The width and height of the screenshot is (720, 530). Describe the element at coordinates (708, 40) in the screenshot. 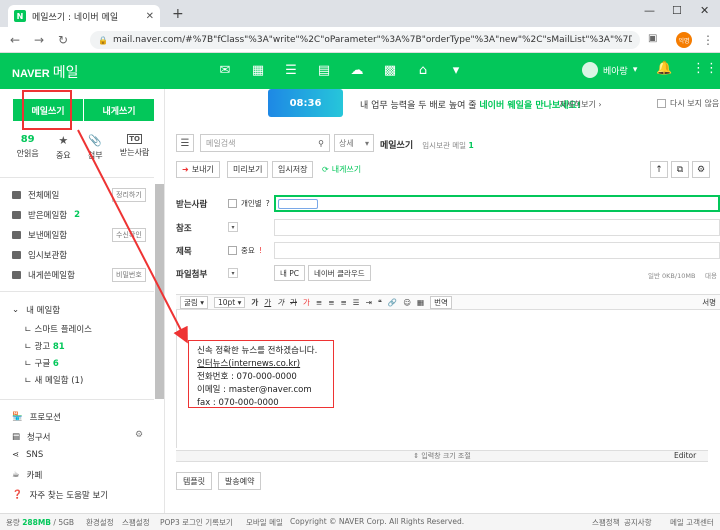

I see `menu-dots-icon: ⋮` at that location.